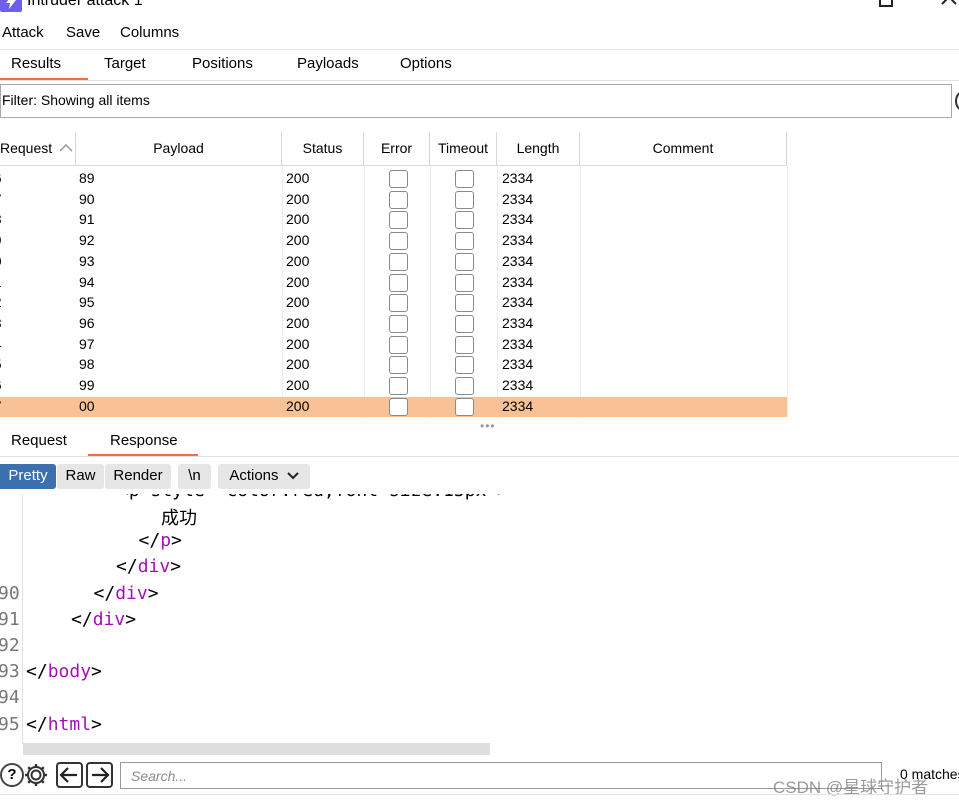 The image size is (959, 803). What do you see at coordinates (1, 240) in the screenshot?
I see `cell-request: 89` at bounding box center [1, 240].